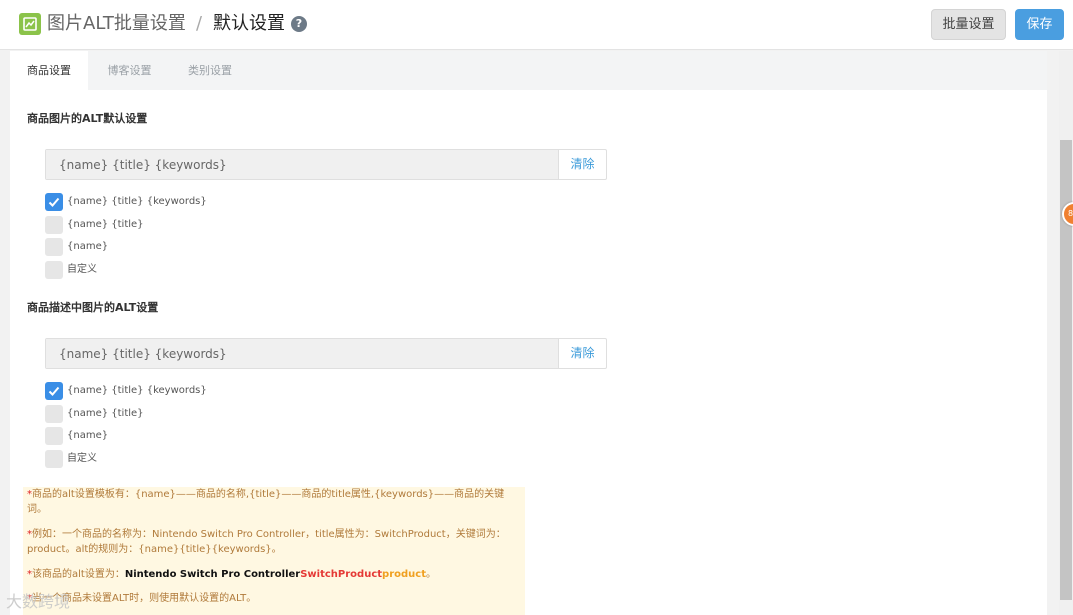  I want to click on description-images-title: 商品描述中图片的ALT设置, so click(93, 307).